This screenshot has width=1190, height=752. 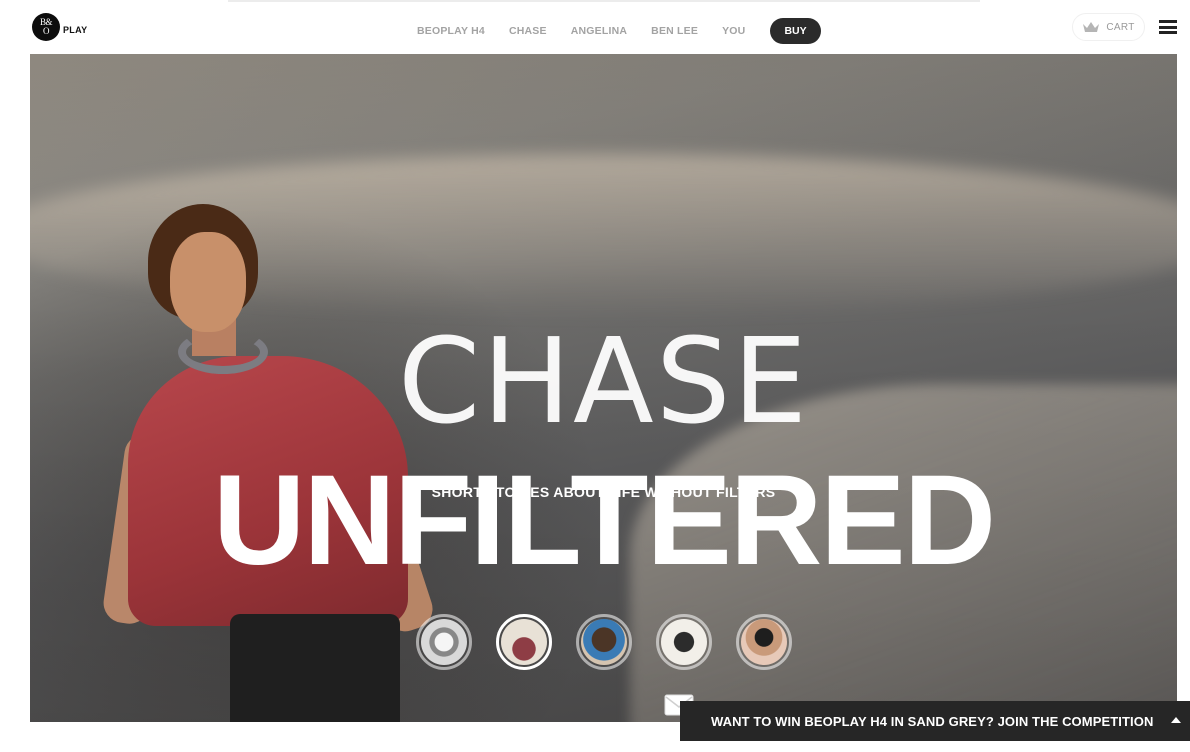 I want to click on story-thumbnails, so click(x=616, y=642).